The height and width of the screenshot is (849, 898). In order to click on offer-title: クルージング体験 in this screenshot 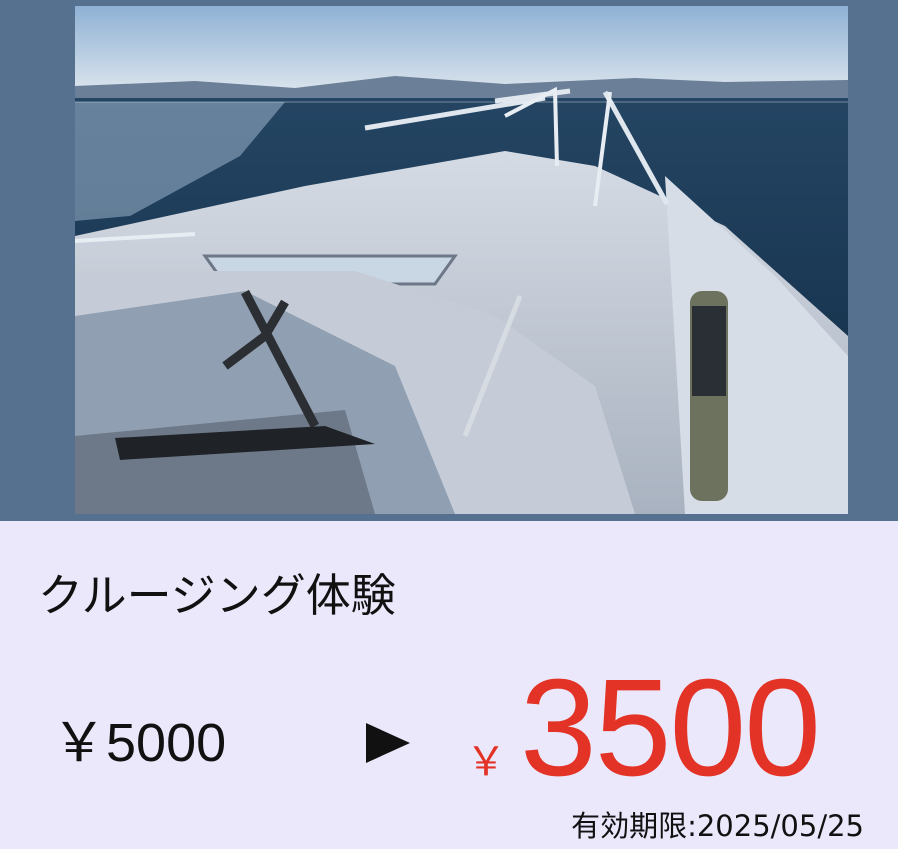, I will do `click(217, 595)`.